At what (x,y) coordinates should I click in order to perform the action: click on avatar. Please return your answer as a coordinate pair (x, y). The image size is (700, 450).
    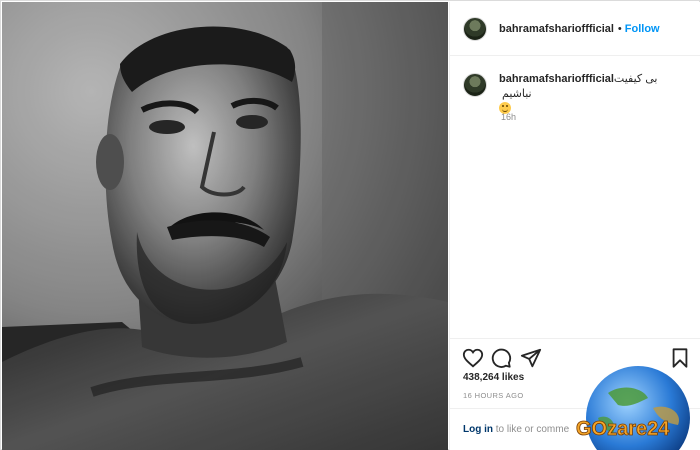
    Looking at the image, I should click on (475, 28).